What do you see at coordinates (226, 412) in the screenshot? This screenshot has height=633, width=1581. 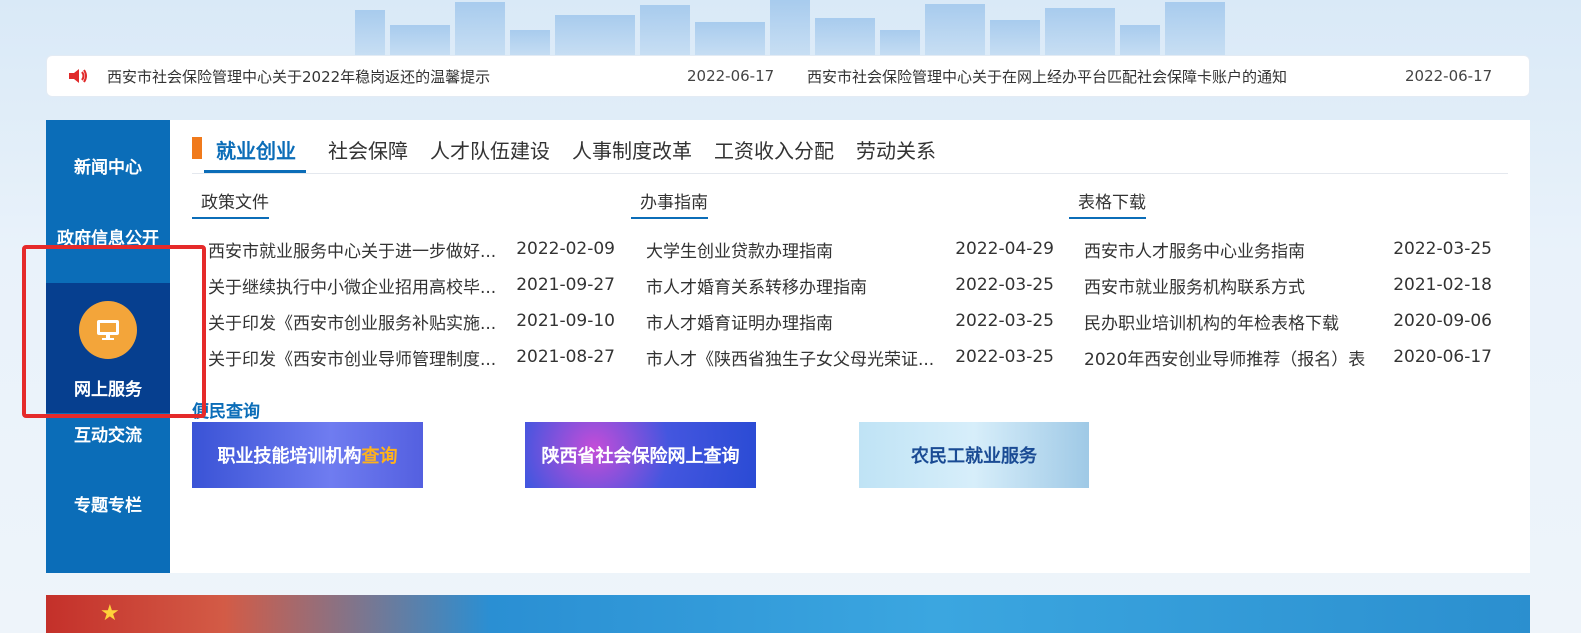 I see `convenience-title: 便民查询` at bounding box center [226, 412].